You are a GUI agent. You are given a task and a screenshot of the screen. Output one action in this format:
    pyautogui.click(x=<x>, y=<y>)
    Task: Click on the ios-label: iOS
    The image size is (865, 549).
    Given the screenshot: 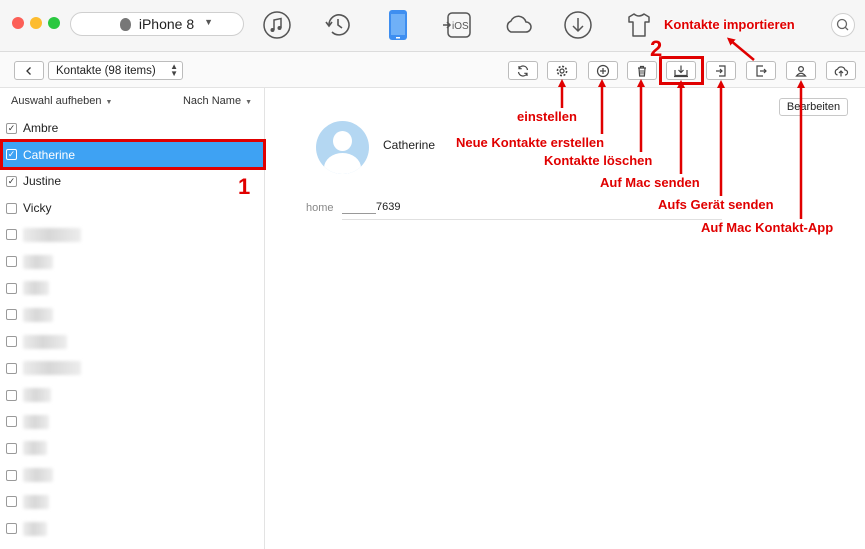 What is the action you would take?
    pyautogui.click(x=460, y=26)
    